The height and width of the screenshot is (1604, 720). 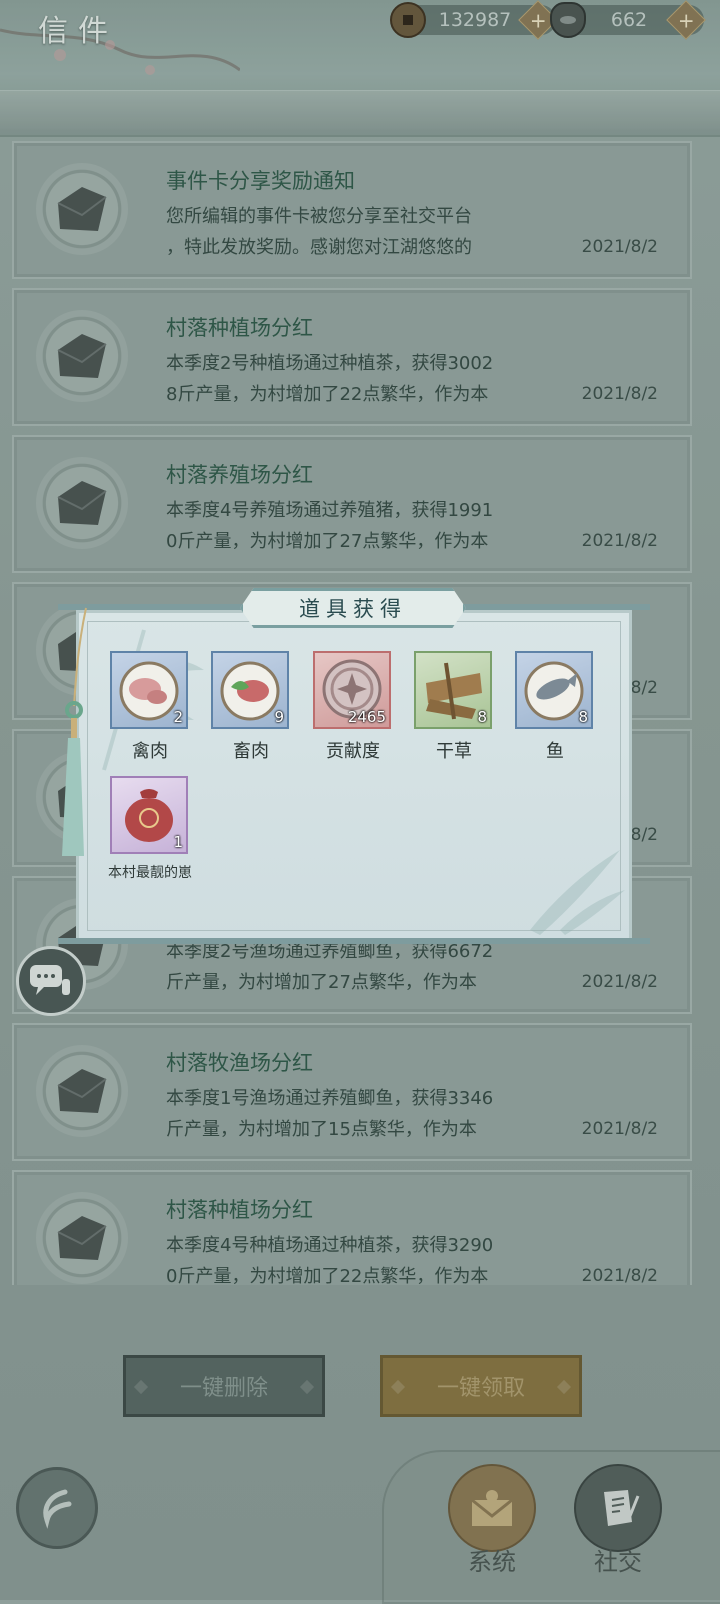 I want to click on copper-amount: 132987, so click(x=475, y=20).